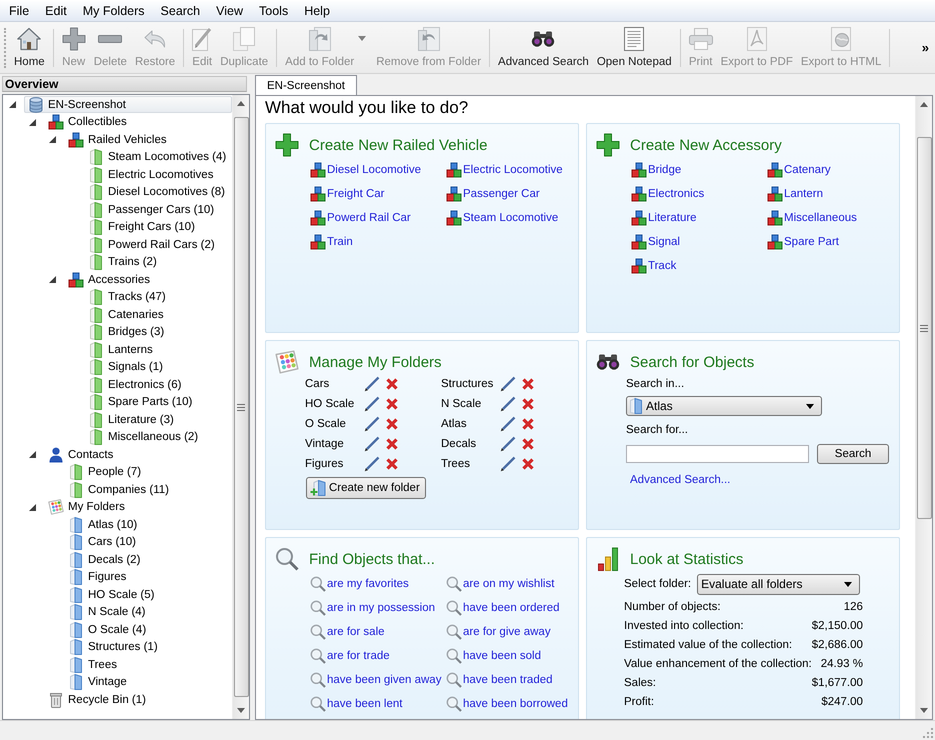  I want to click on tree-item: Accessories, so click(109, 279).